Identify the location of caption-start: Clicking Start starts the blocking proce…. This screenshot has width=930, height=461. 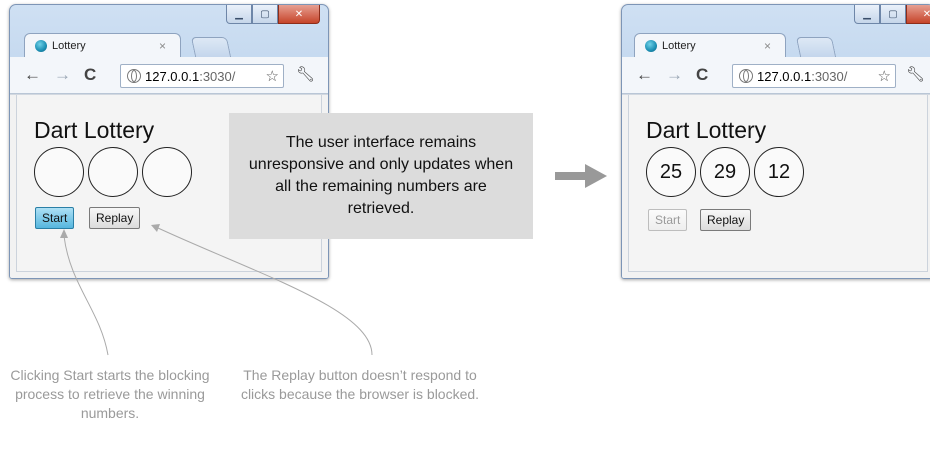
(110, 394).